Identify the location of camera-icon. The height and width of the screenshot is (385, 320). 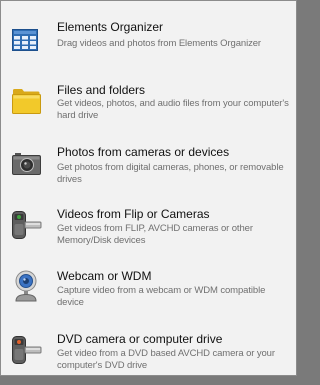
(26, 163).